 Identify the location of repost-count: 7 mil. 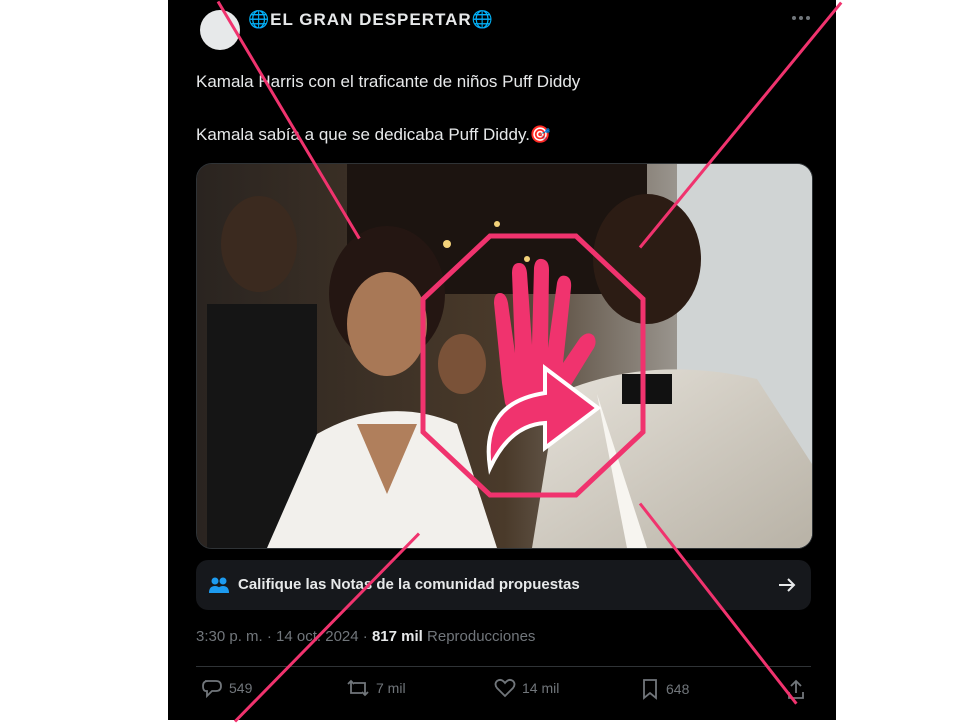
(391, 688).